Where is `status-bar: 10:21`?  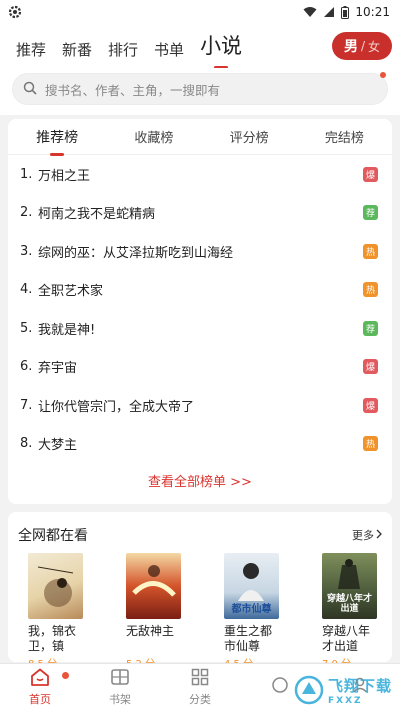 status-bar: 10:21 is located at coordinates (200, 12).